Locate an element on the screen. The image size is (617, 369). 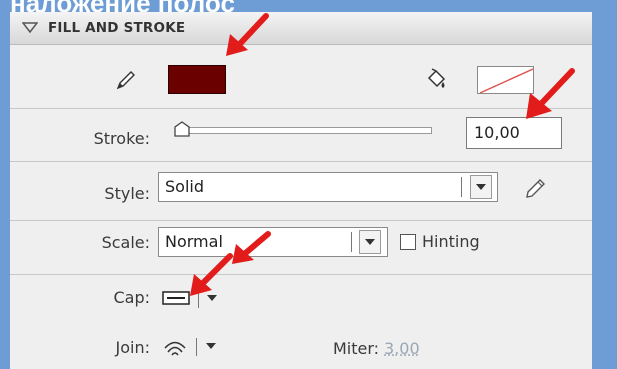
pencil-icon is located at coordinates (125, 80).